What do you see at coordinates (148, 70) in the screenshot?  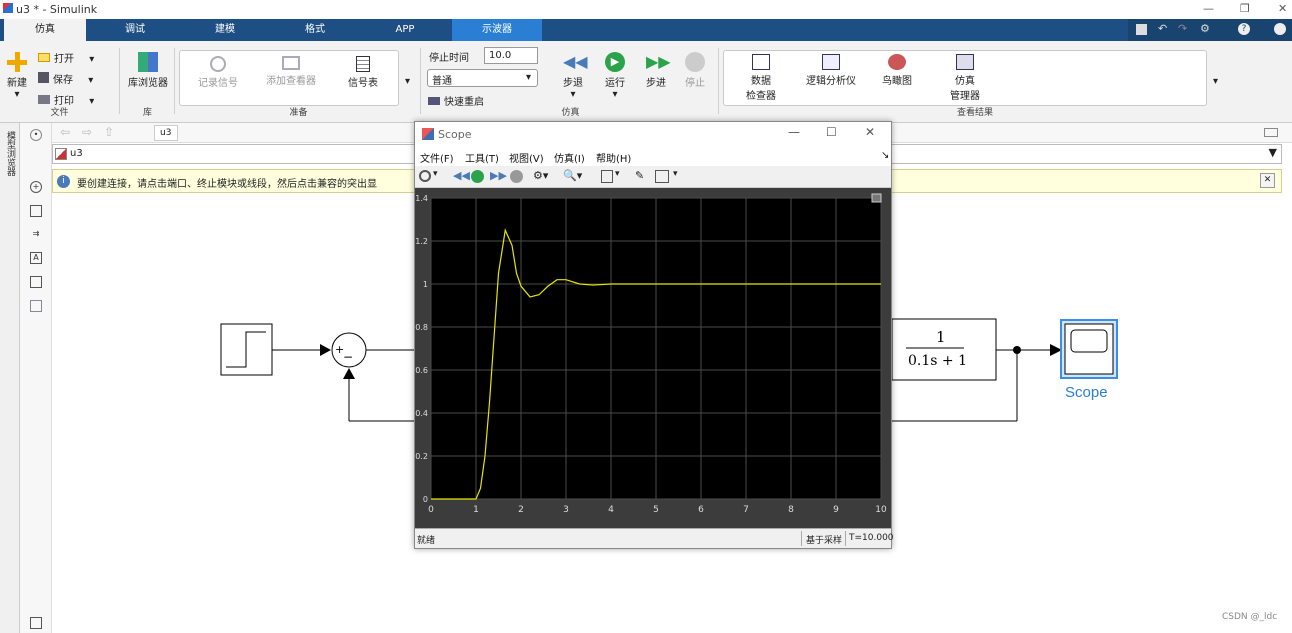 I see `library-browser-button: 库浏览器` at bounding box center [148, 70].